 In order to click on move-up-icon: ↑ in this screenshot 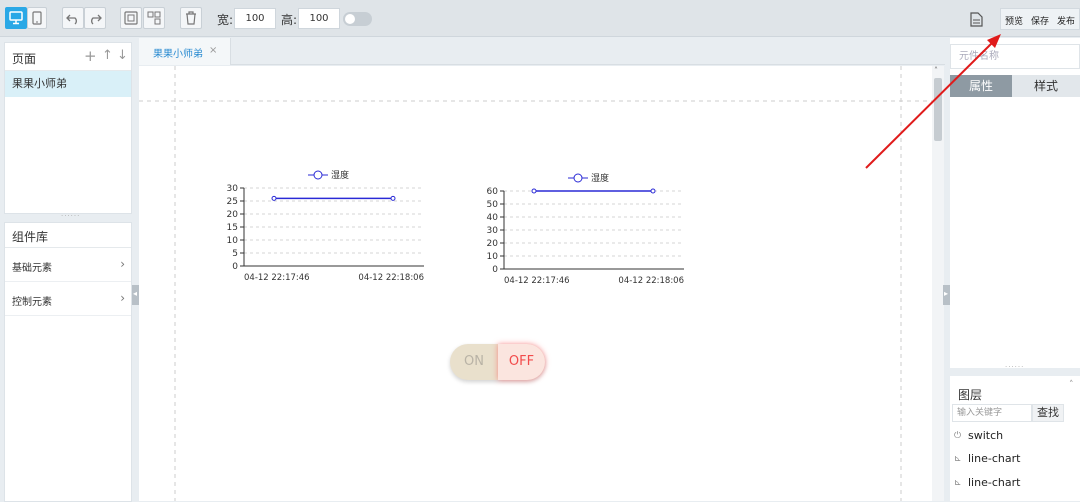, I will do `click(107, 55)`.